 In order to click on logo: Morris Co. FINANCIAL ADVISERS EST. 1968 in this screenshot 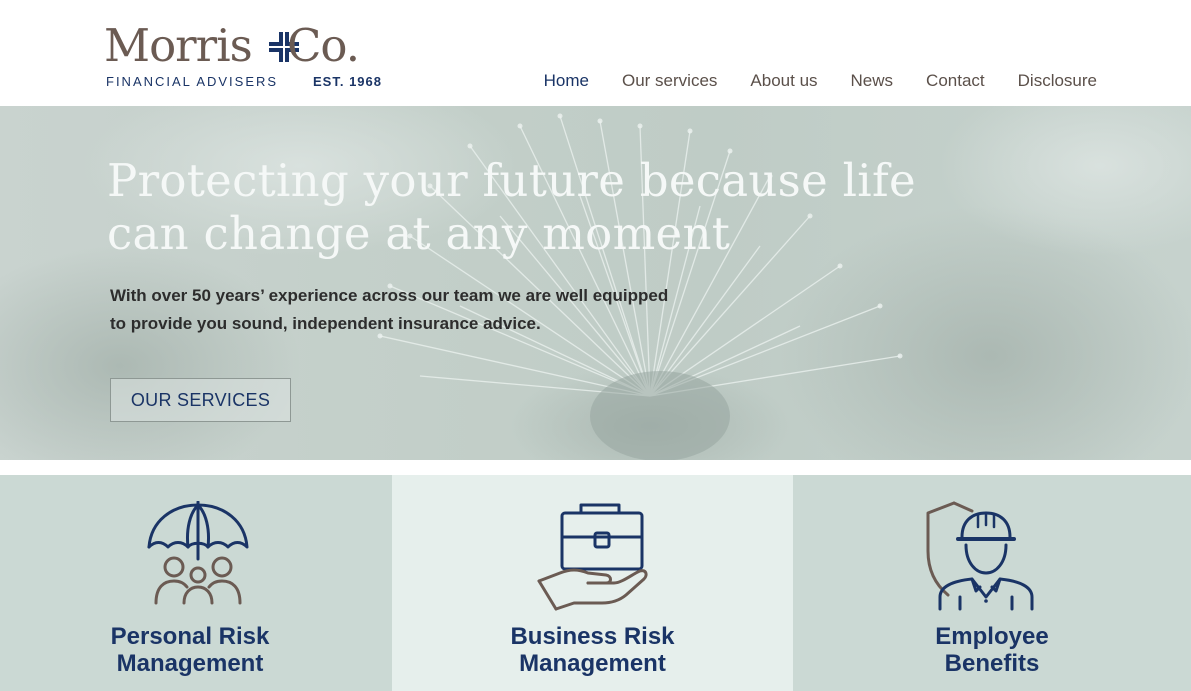, I will do `click(244, 57)`.